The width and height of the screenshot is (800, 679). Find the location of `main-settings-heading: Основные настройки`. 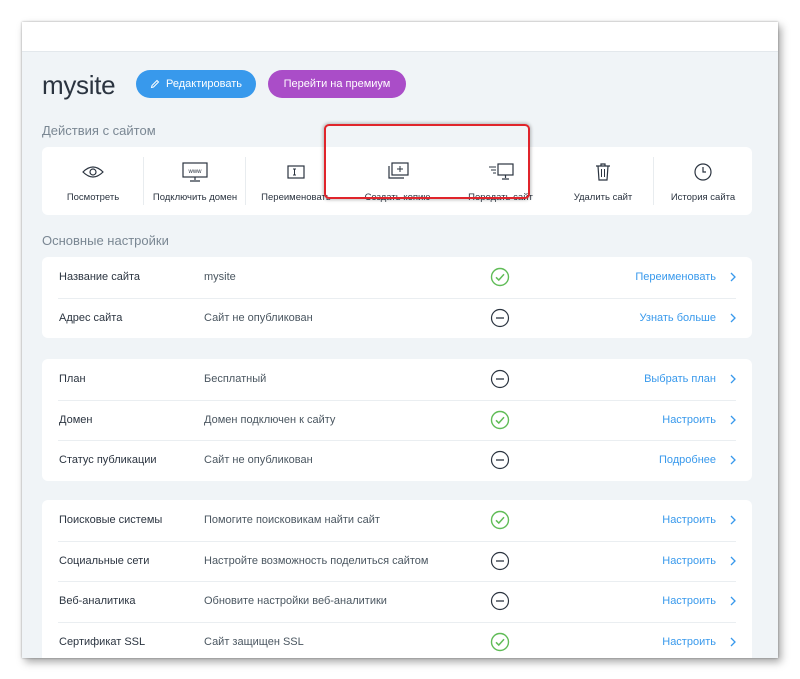

main-settings-heading: Основные настройки is located at coordinates (105, 240).